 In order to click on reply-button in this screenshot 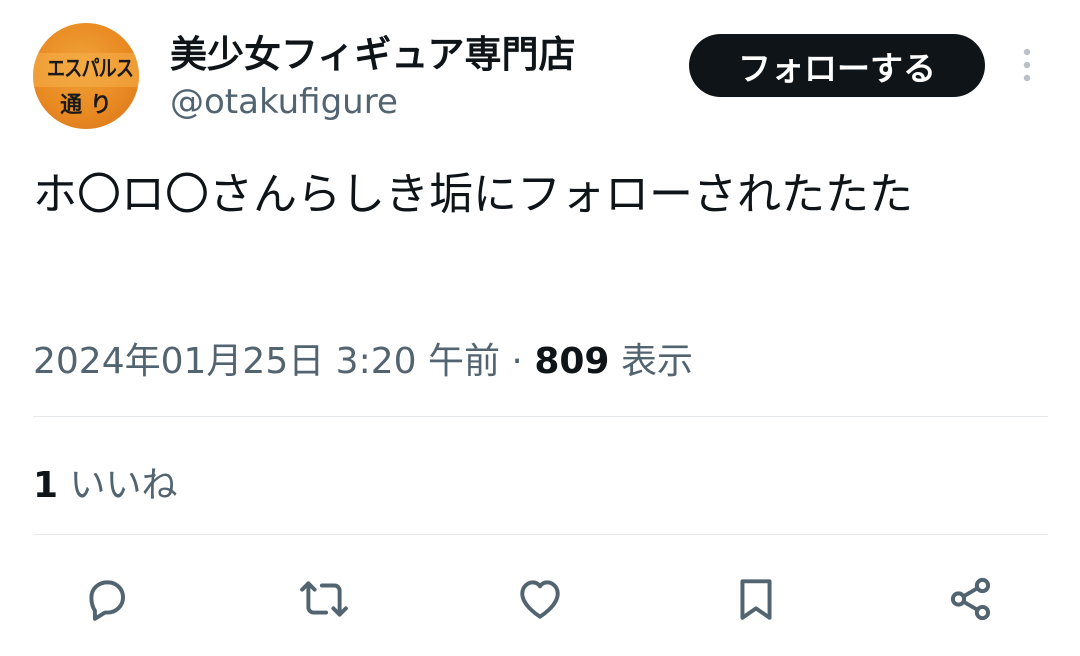, I will do `click(107, 599)`.